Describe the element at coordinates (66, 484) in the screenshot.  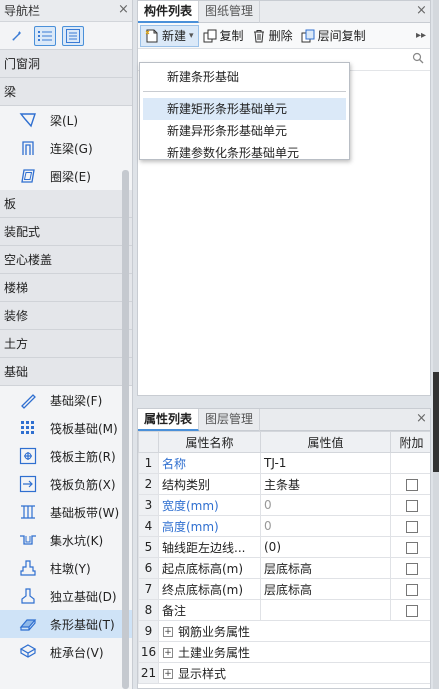
I see `nav-item-raft-negative-rebar: 筏板负筋(X)` at that location.